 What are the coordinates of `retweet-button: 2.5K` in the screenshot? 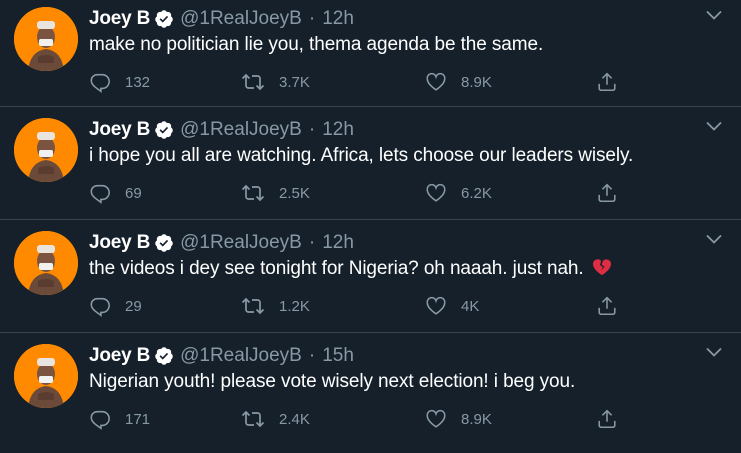 It's located at (275, 193).